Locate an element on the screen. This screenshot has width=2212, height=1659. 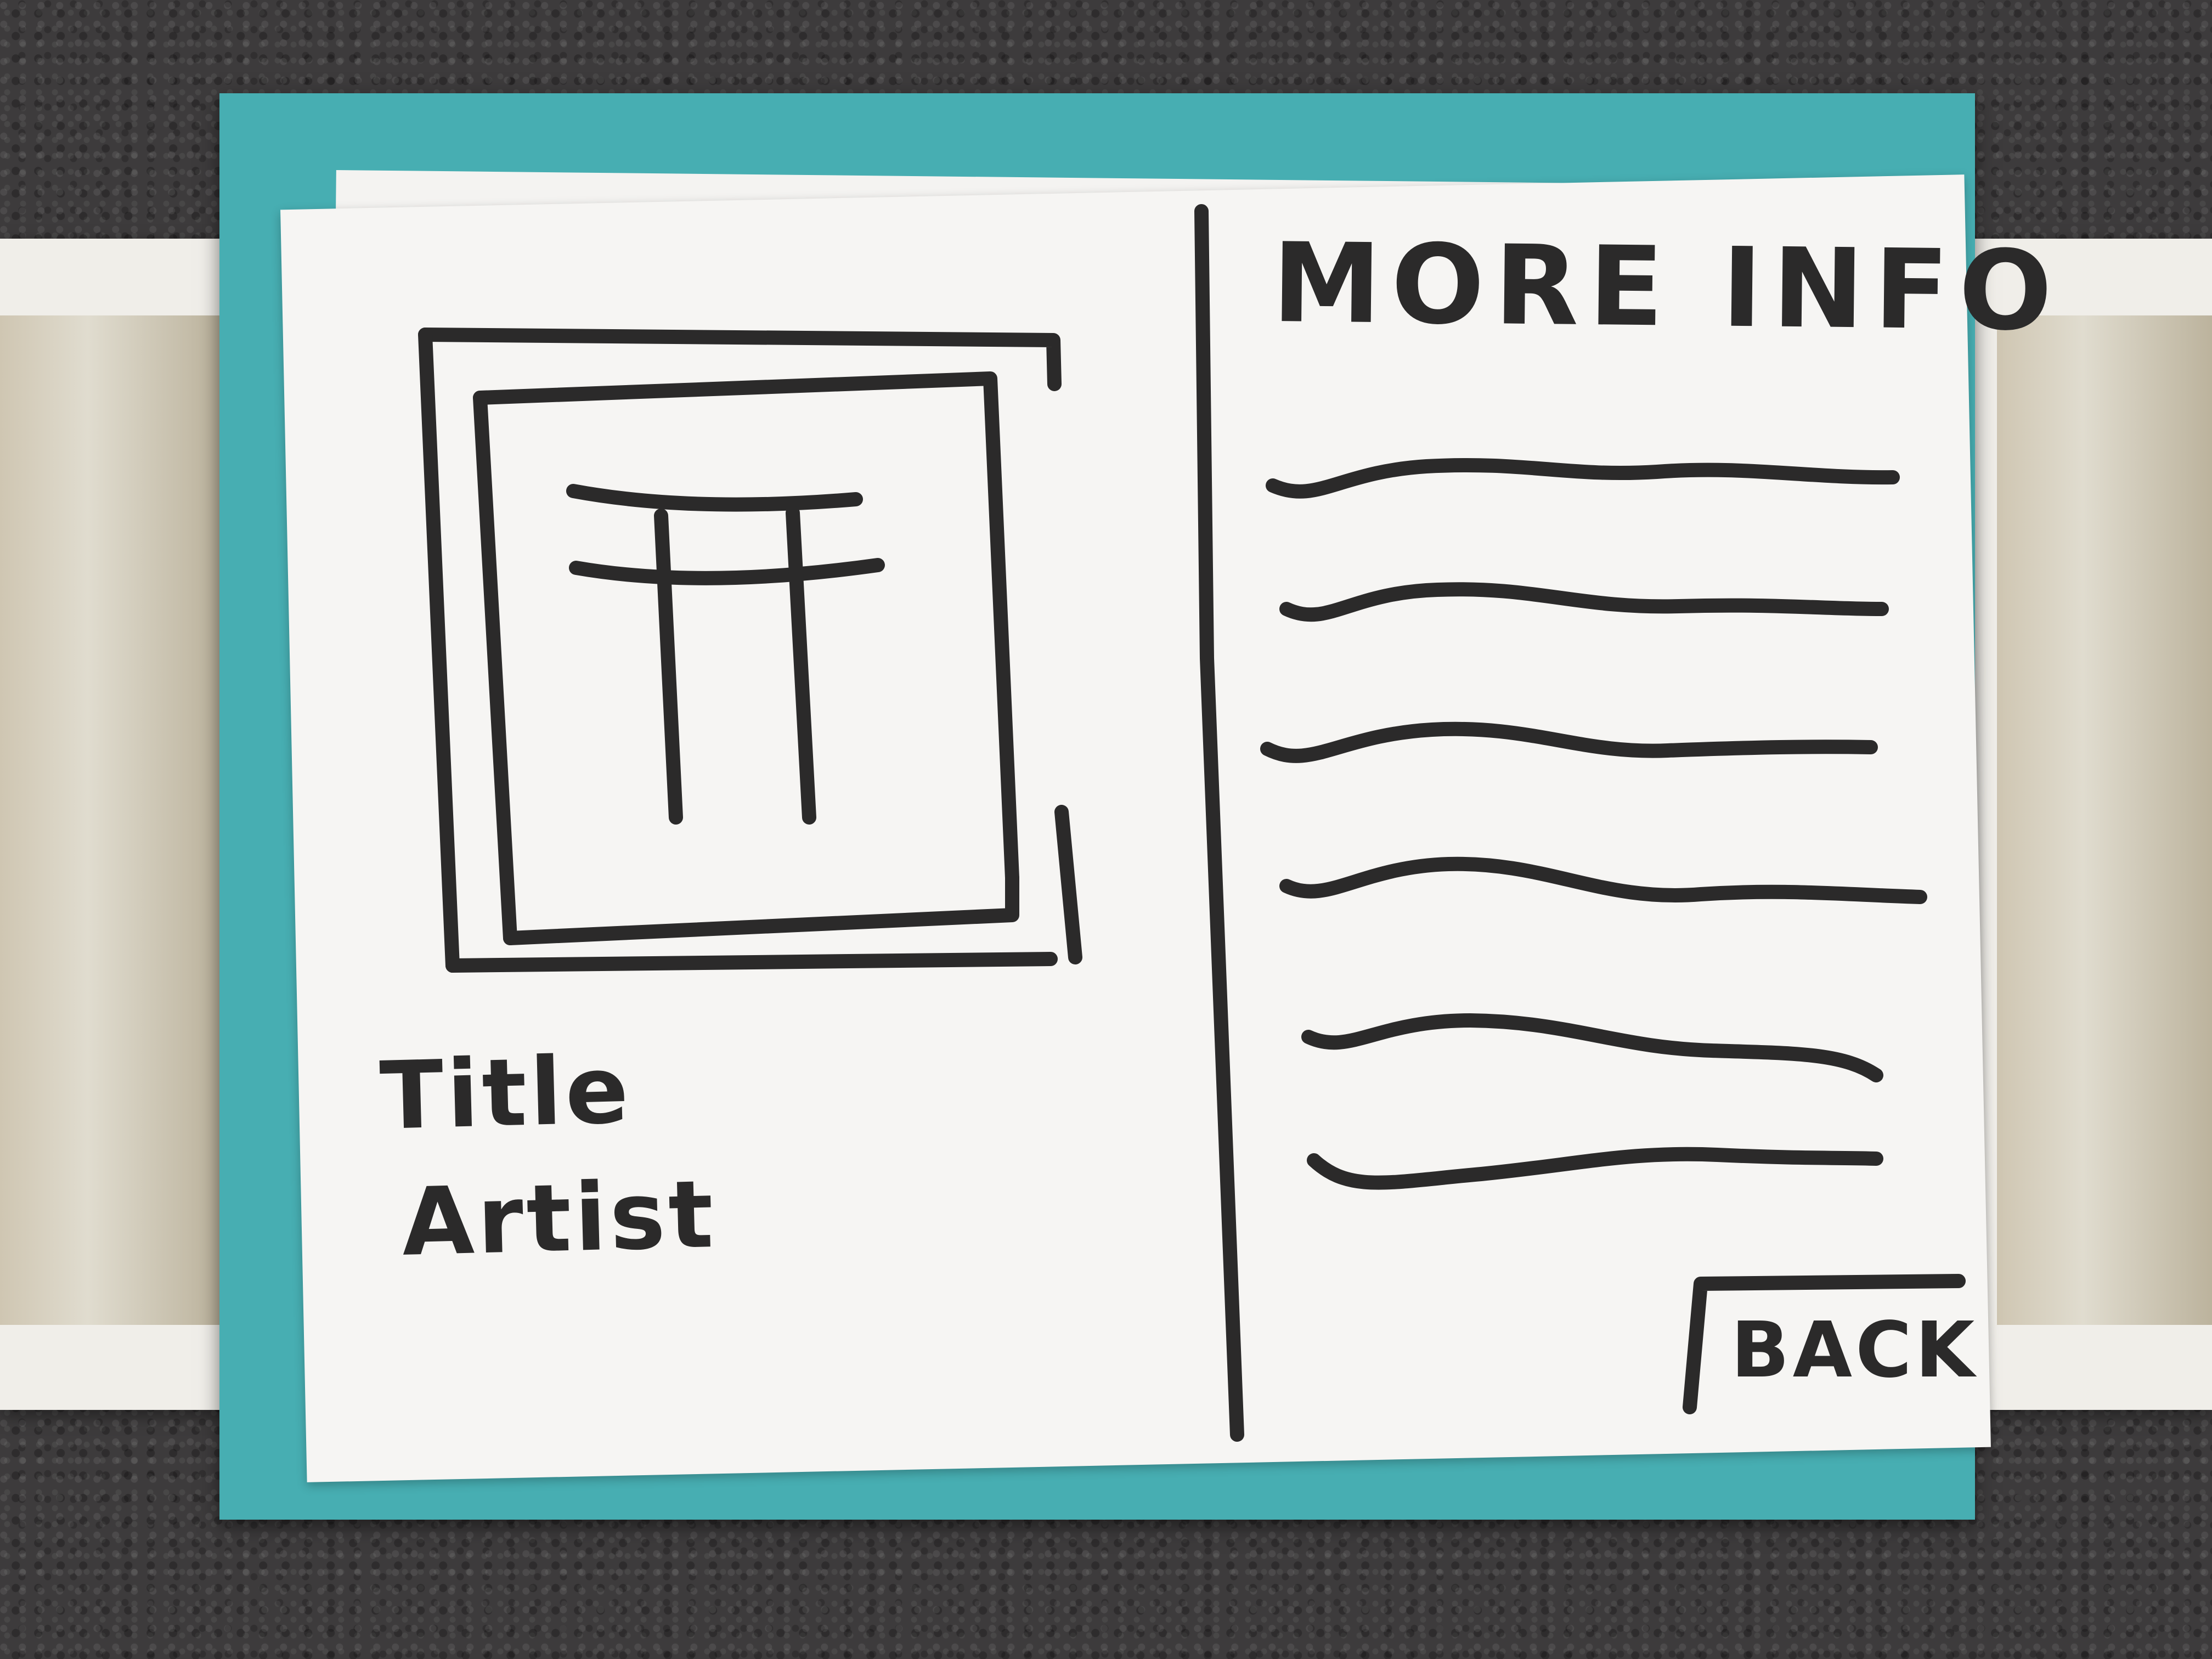
back-button: BACK is located at coordinates (1834, 1355).